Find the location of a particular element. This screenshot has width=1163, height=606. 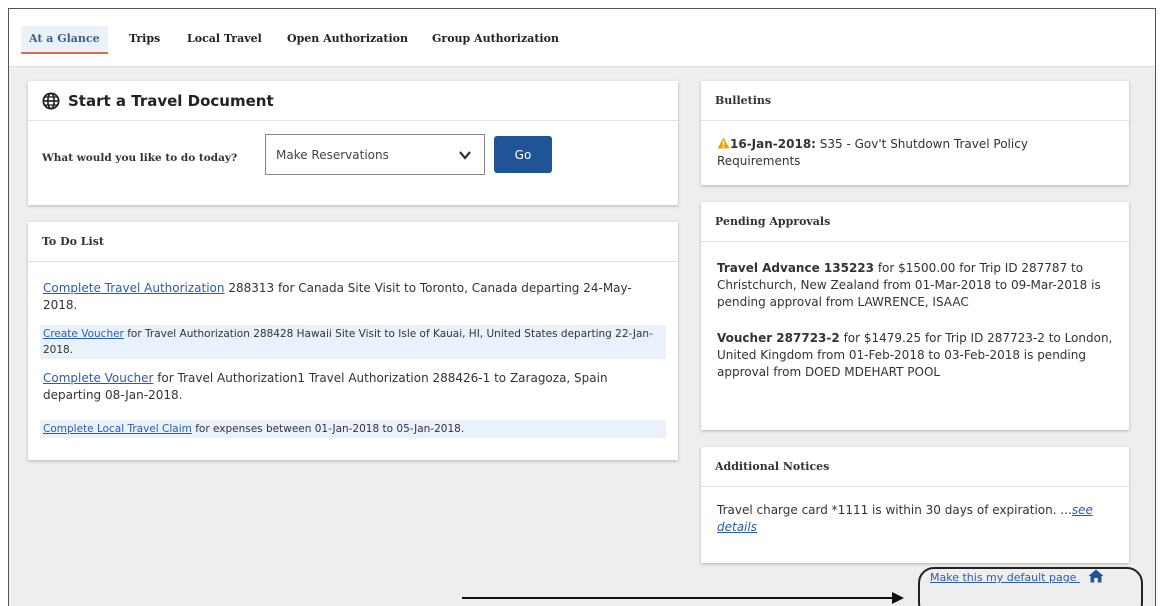

action-select-value: Make Reservations is located at coordinates (332, 154).